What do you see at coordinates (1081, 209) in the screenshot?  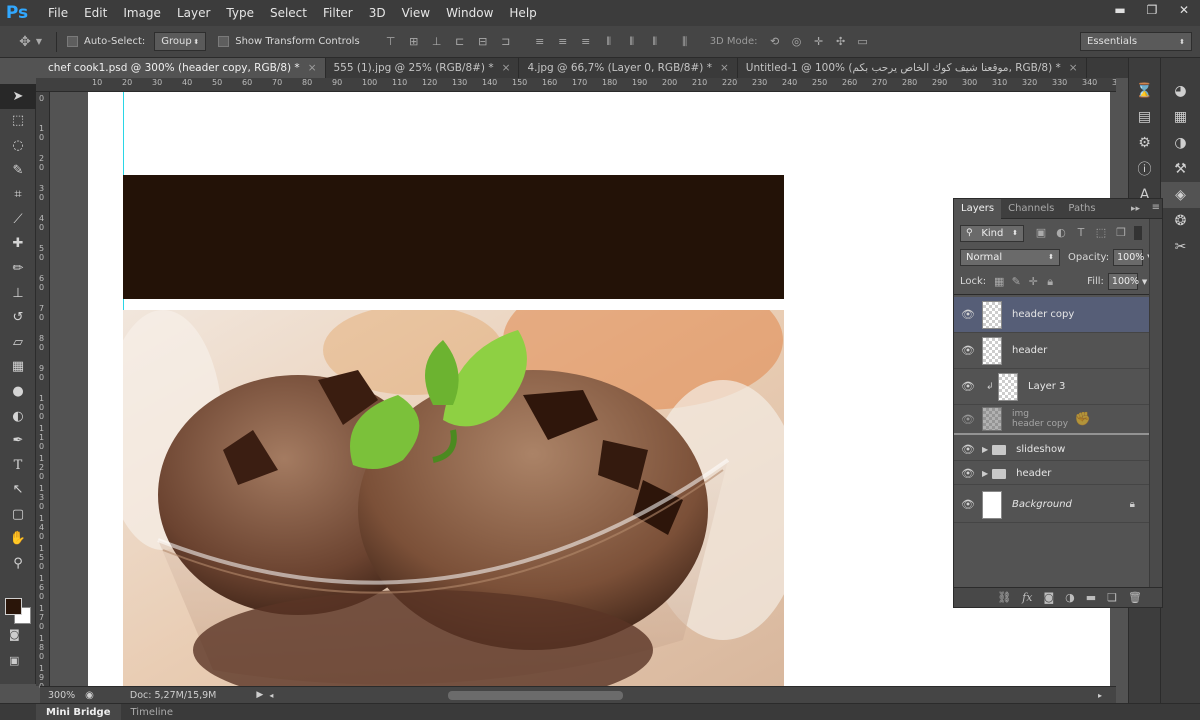 I see `tab-paths: Paths` at bounding box center [1081, 209].